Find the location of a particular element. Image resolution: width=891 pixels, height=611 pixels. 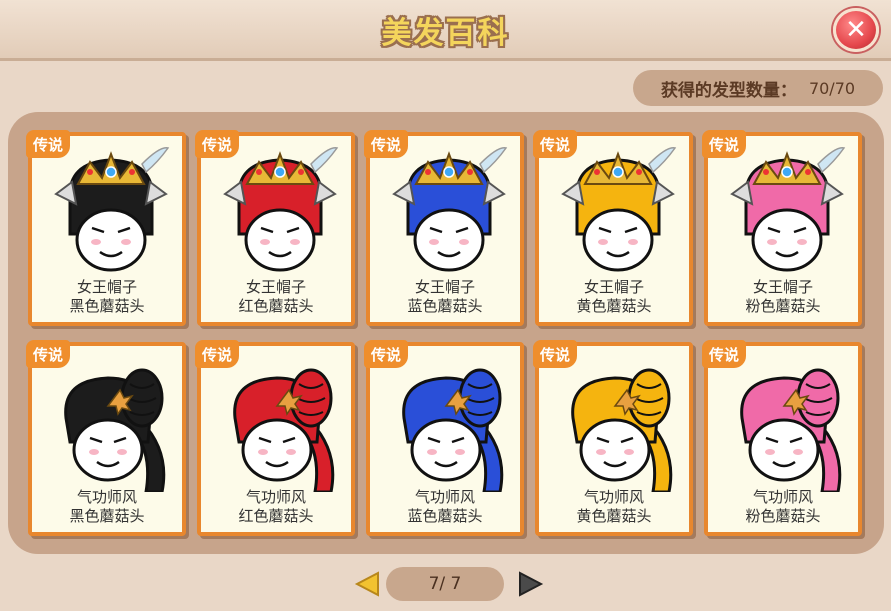

hairstyle-card: 传说 气功师风 黑色蘑菇头 is located at coordinates (106, 438).